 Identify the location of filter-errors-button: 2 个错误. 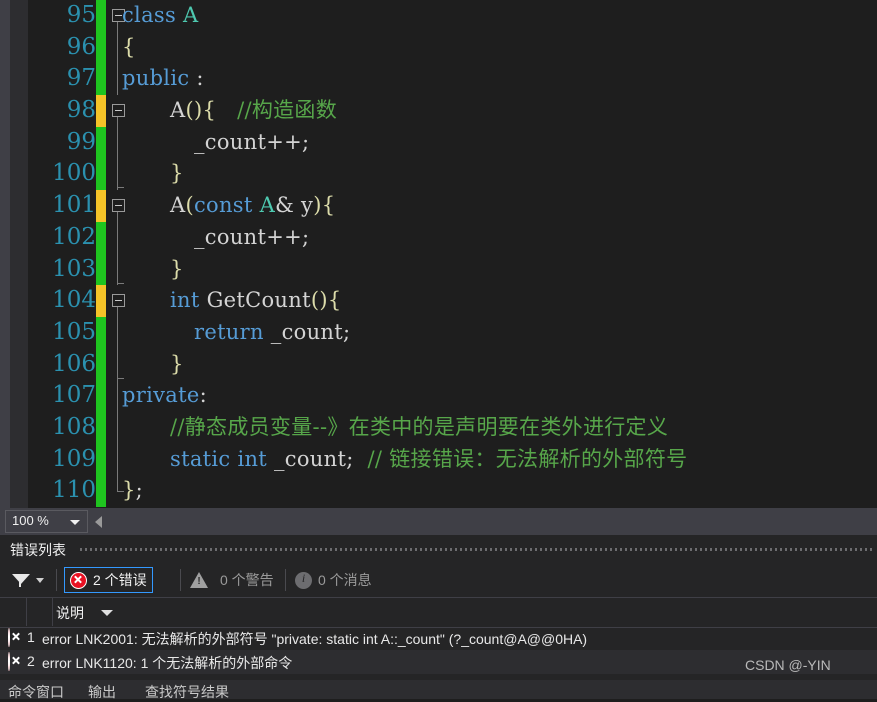
(108, 580).